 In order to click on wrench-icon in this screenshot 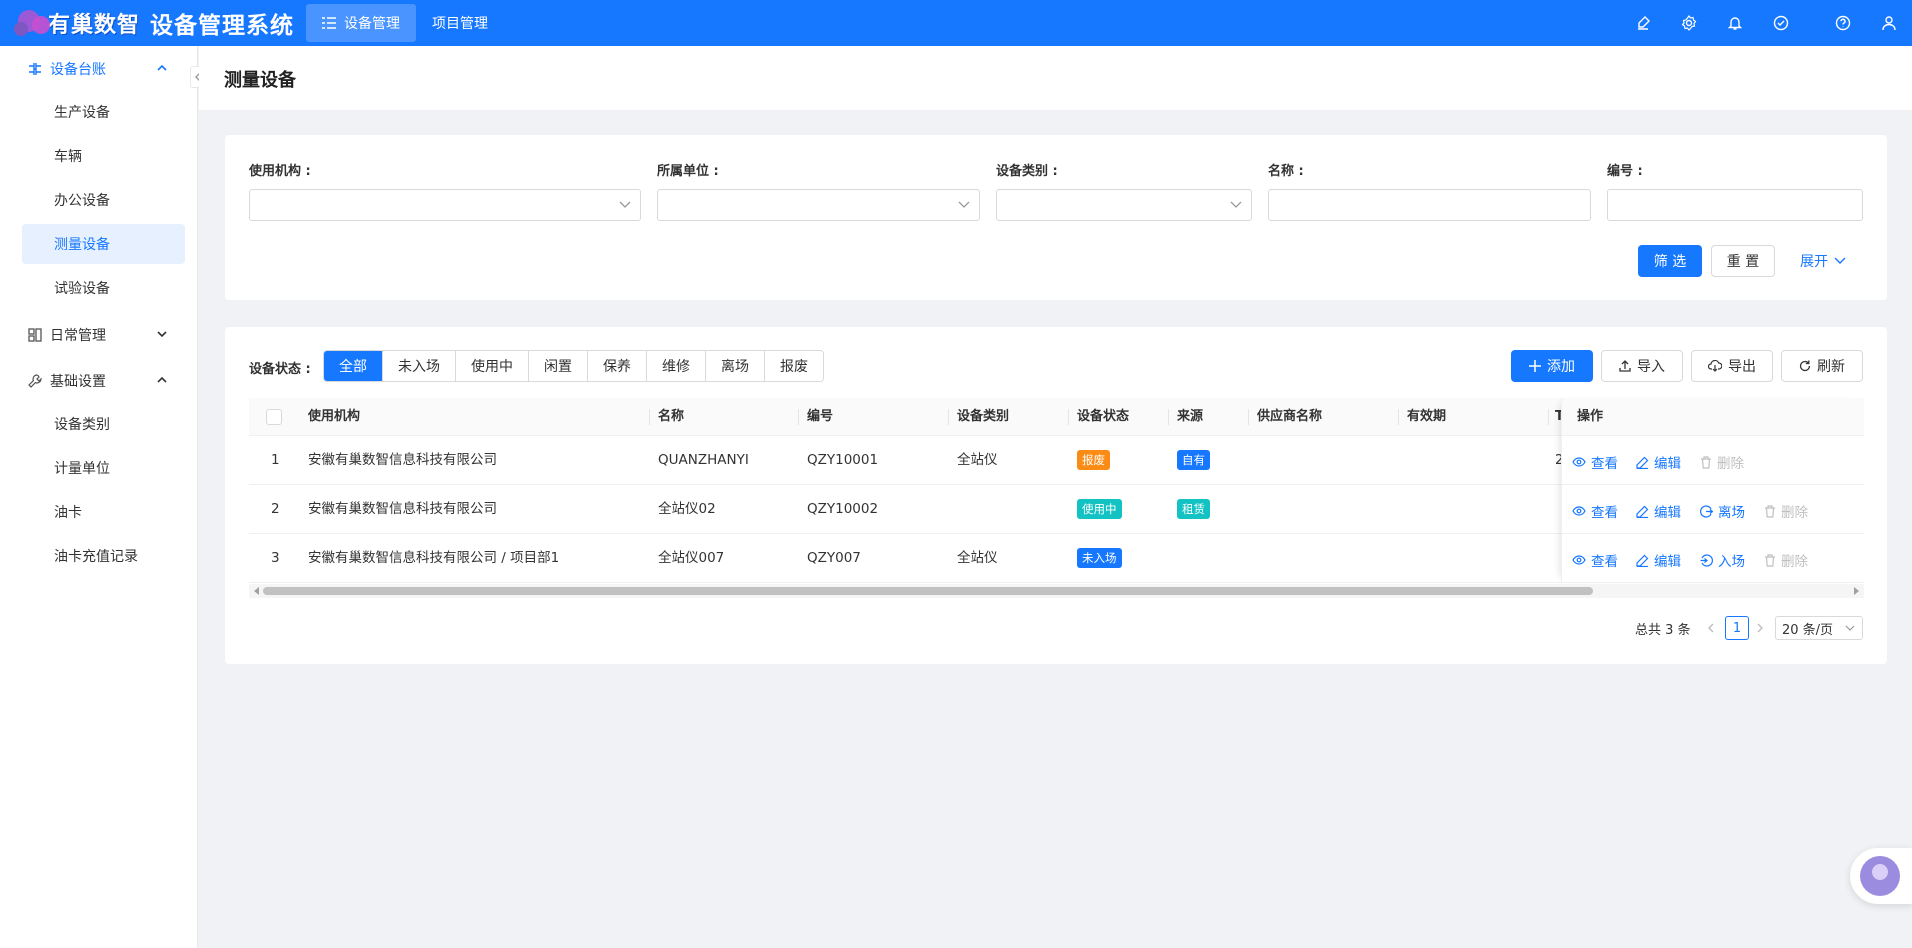, I will do `click(35, 381)`.